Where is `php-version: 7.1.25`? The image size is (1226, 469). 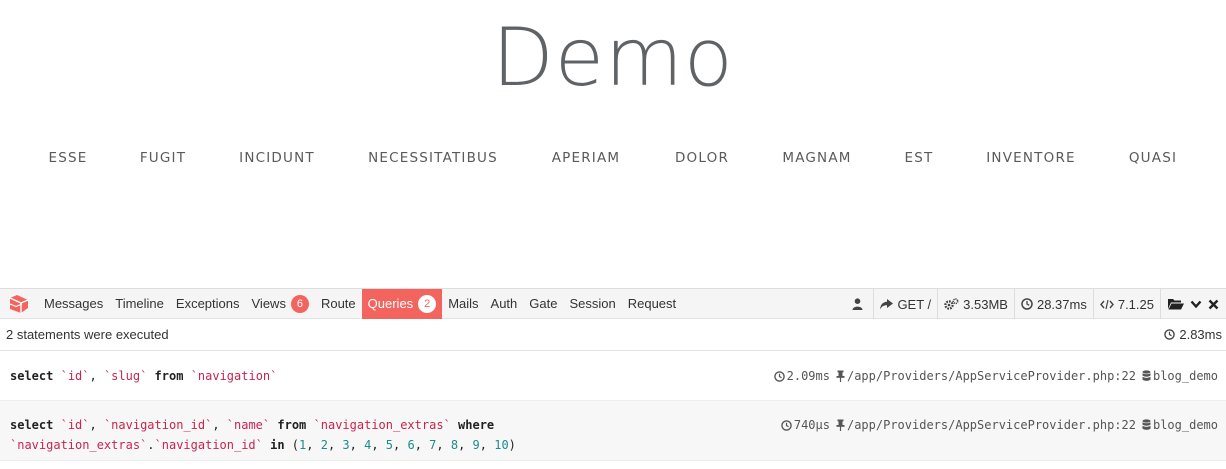
php-version: 7.1.25 is located at coordinates (1135, 304).